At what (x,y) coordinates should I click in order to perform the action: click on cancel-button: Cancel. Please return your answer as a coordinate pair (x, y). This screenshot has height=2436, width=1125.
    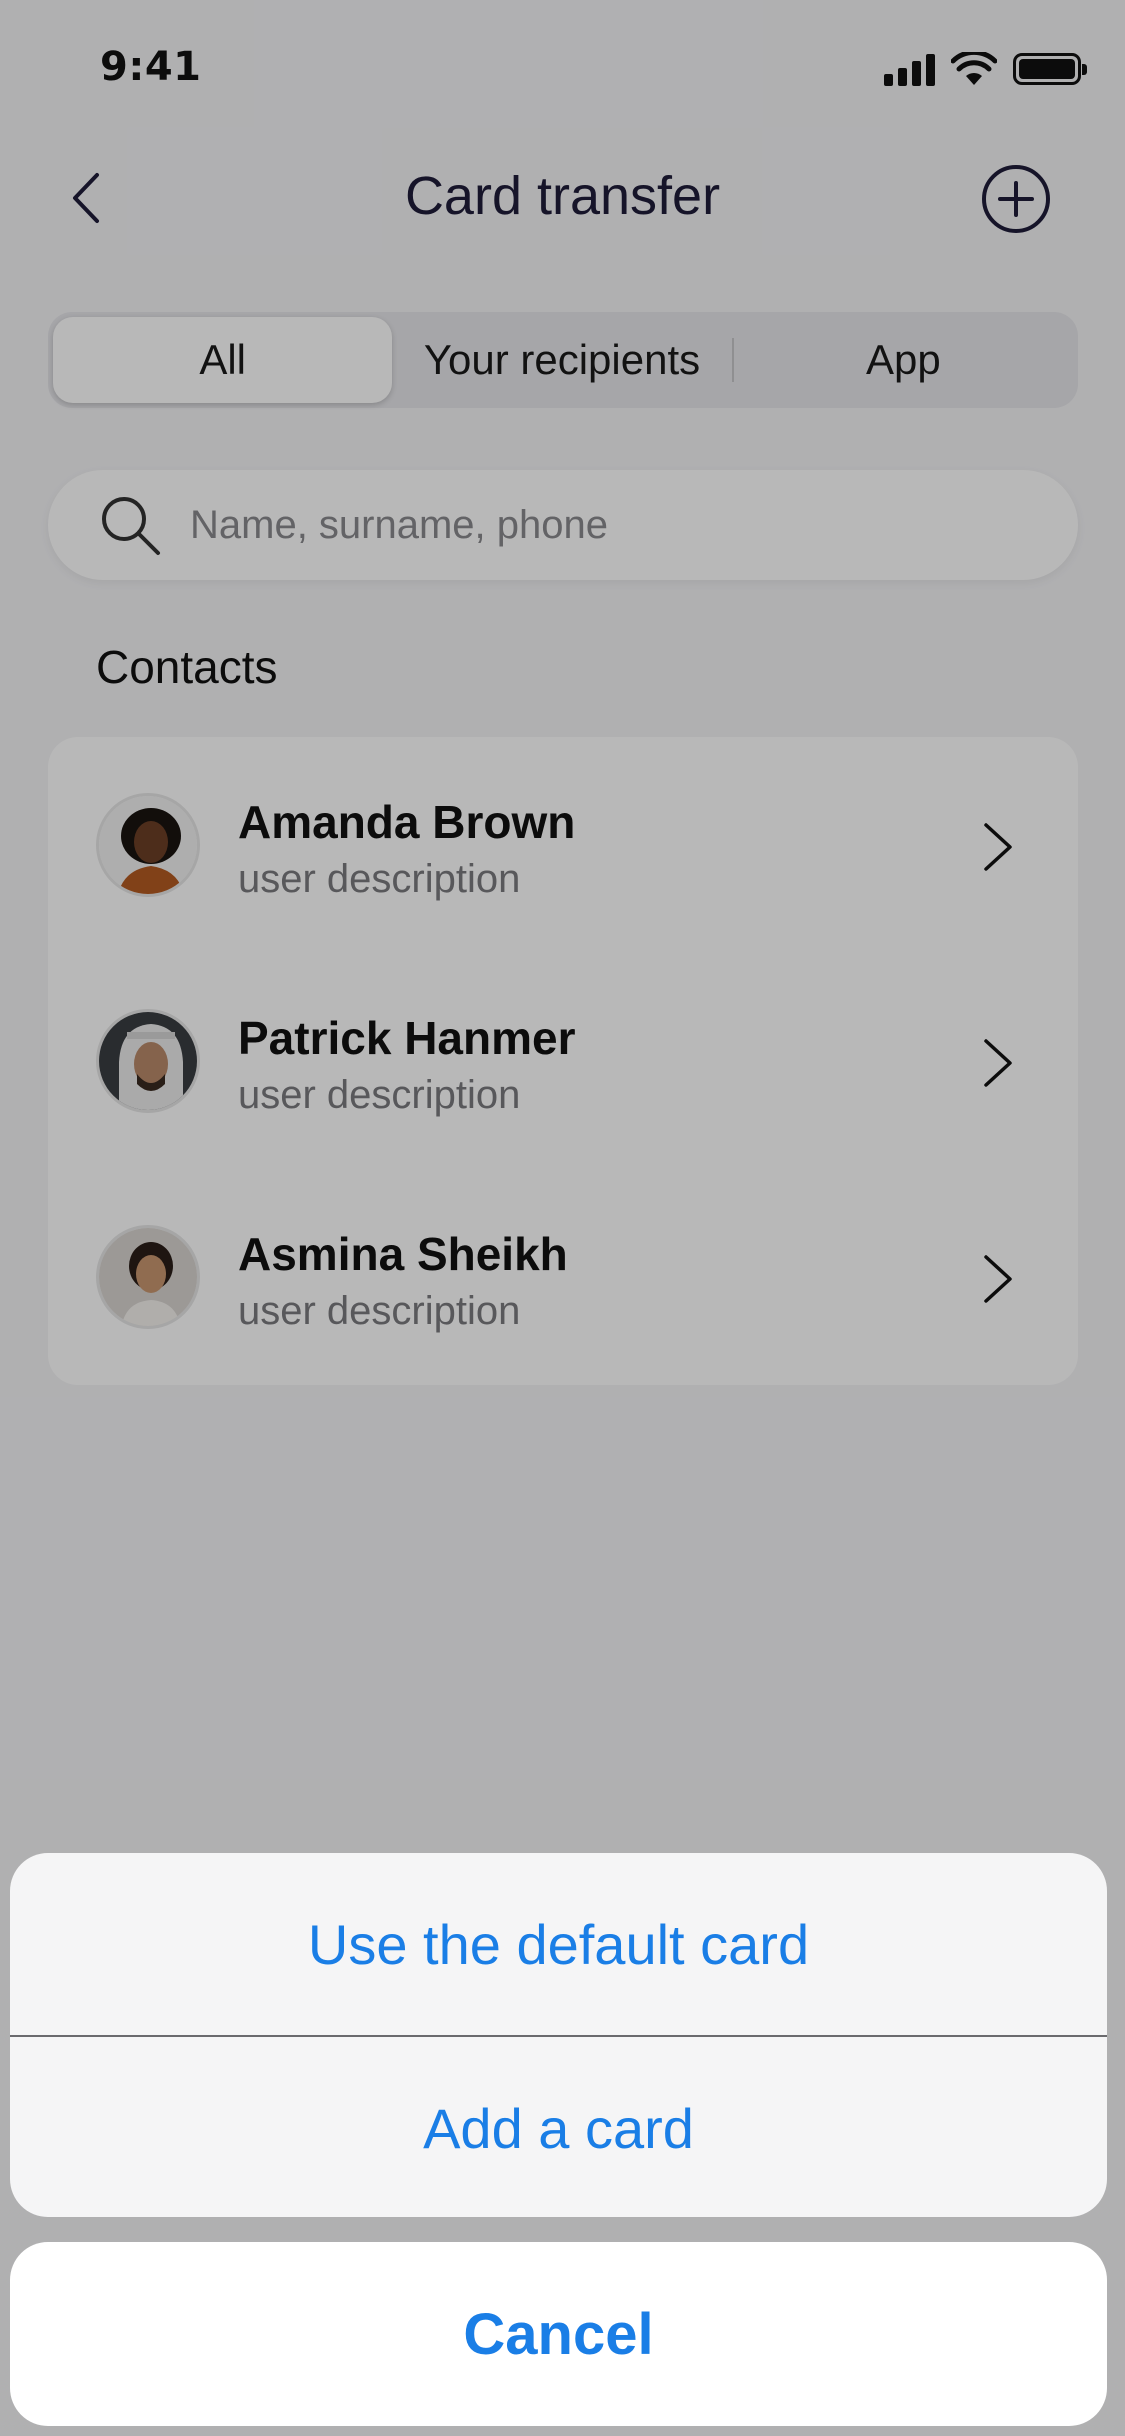
    Looking at the image, I should click on (558, 2334).